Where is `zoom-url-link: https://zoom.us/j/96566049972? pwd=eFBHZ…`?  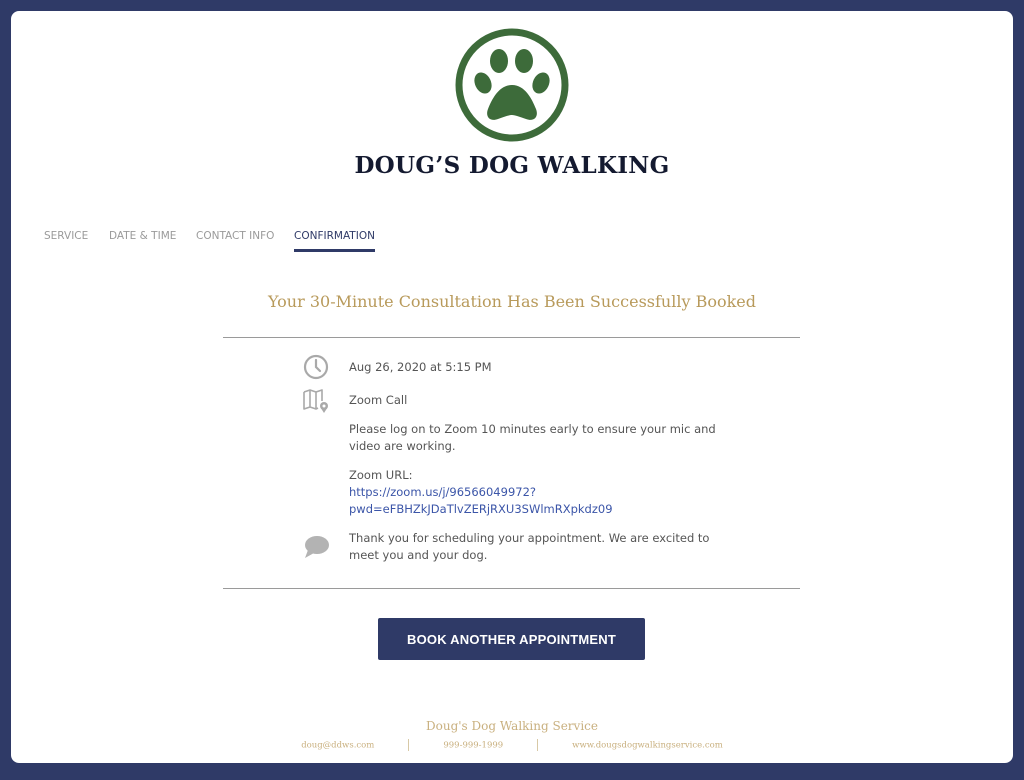
zoom-url-link: https://zoom.us/j/96566049972? pwd=eFBHZ… is located at coordinates (539, 501).